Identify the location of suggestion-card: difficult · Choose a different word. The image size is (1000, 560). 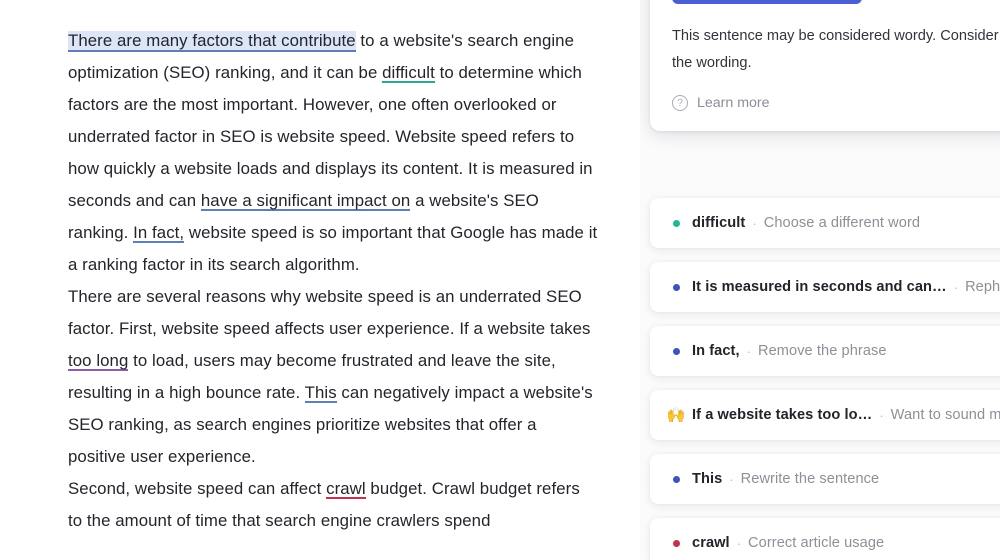
(825, 223).